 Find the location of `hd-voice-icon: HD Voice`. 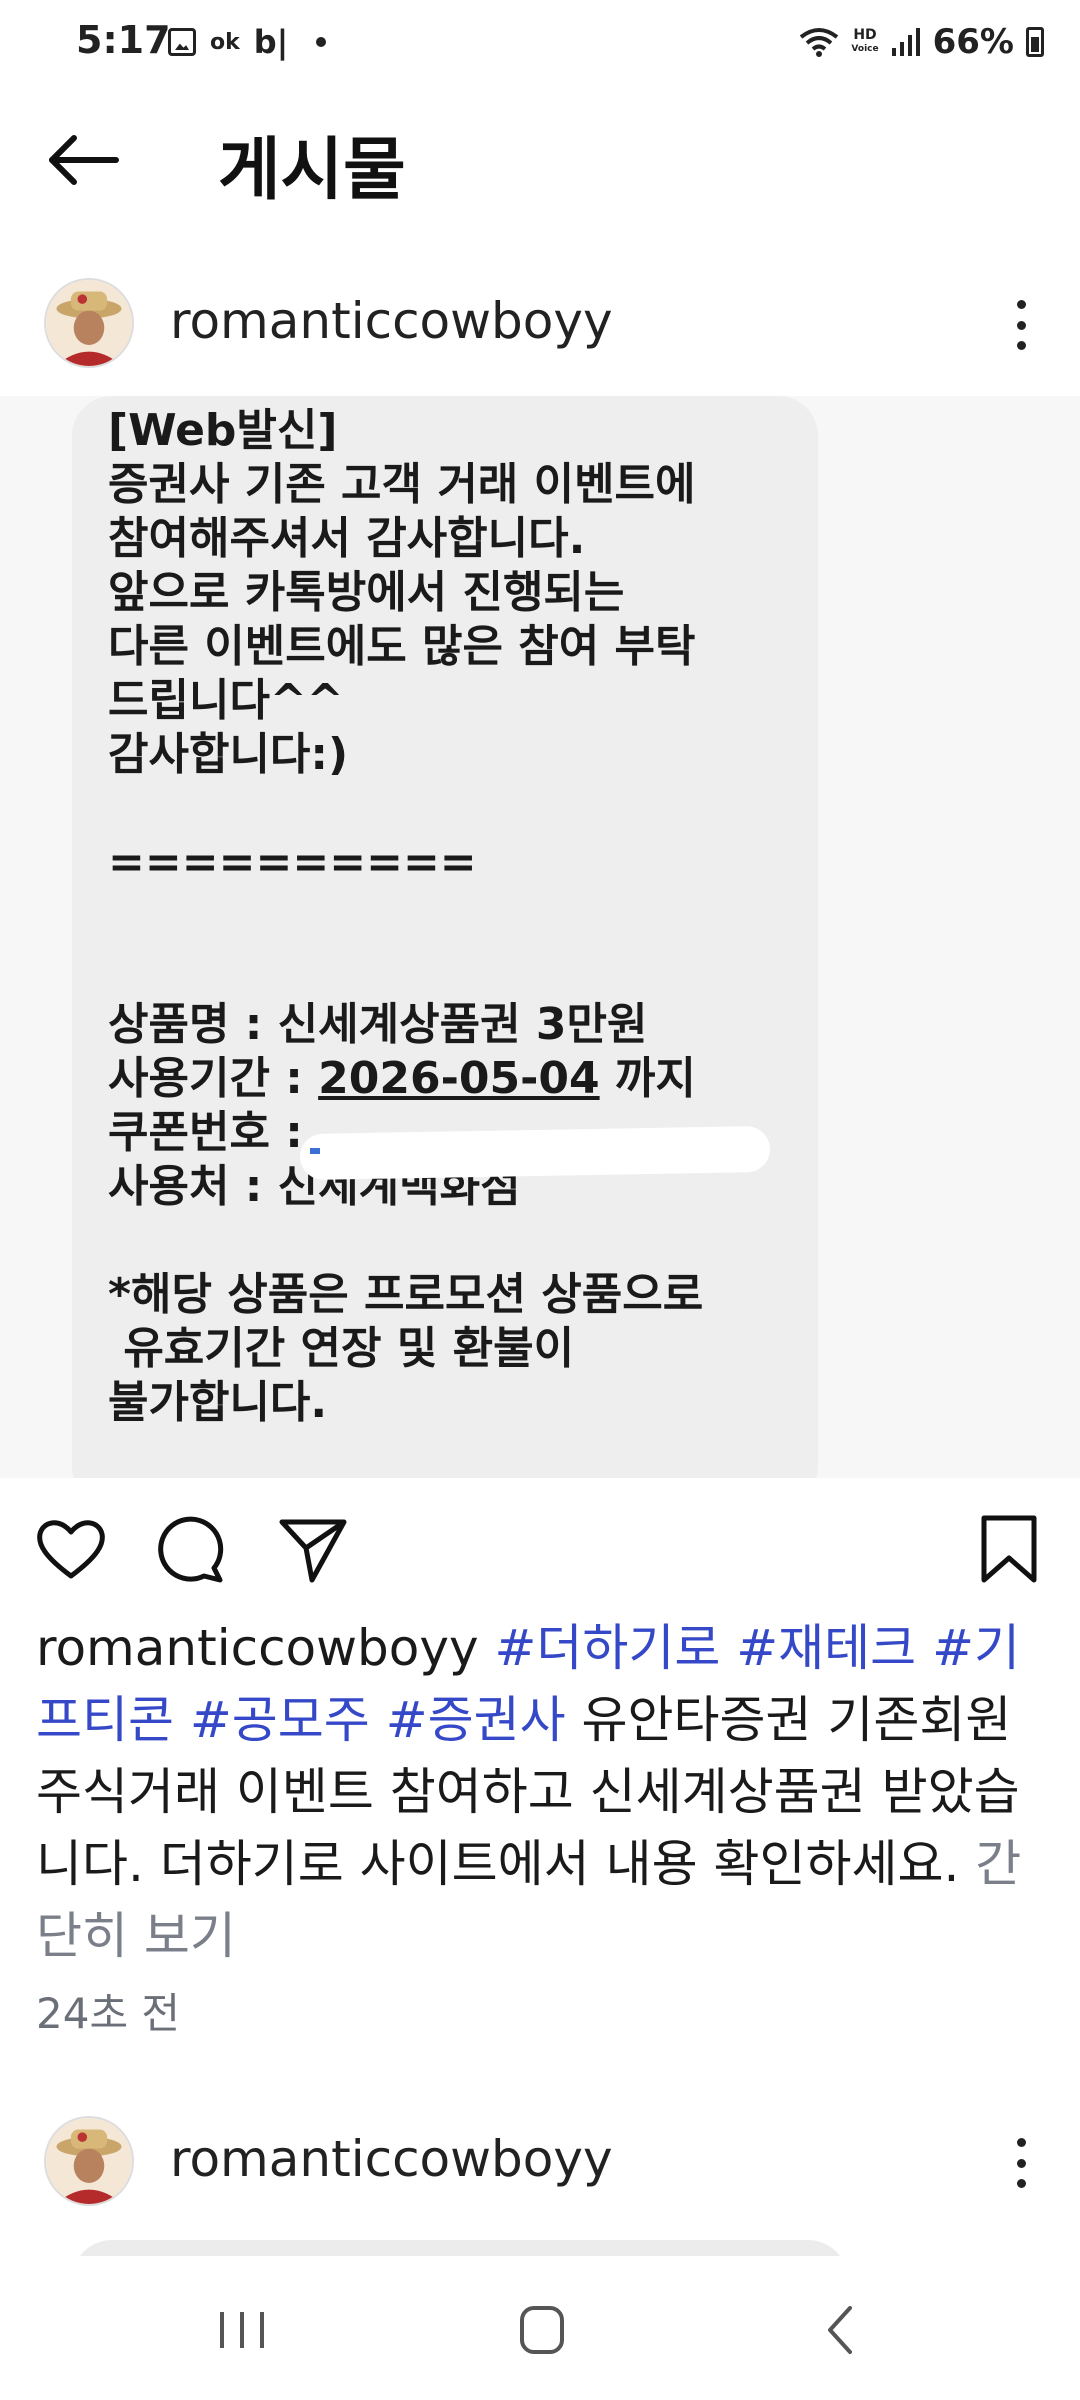

hd-voice-icon: HD Voice is located at coordinates (865, 40).